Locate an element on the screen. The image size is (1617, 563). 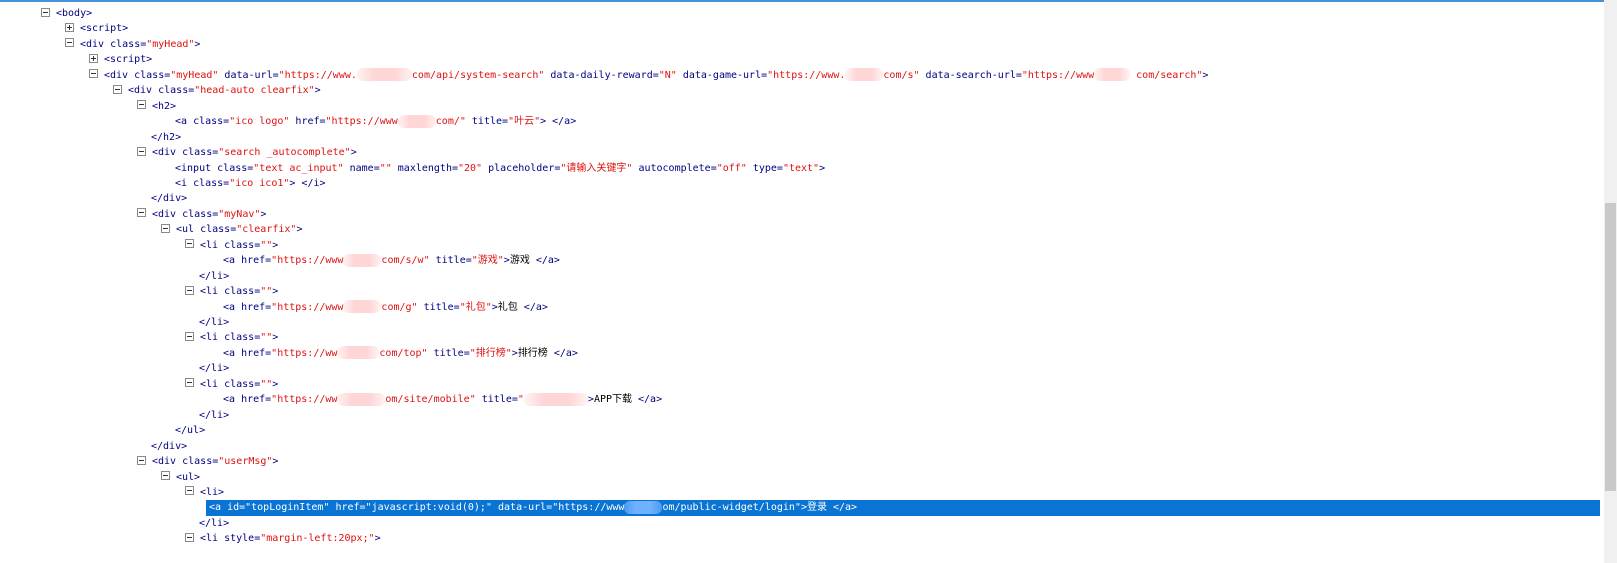
tree-row: <div class="myNav"> is located at coordinates (201, 215).